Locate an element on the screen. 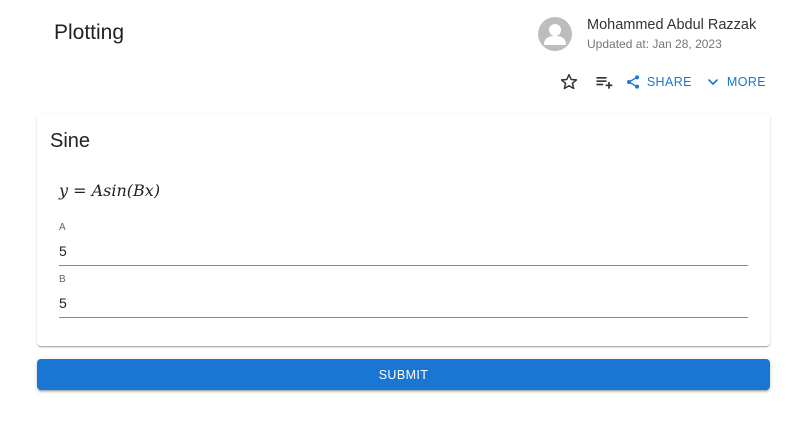 Image resolution: width=806 pixels, height=431 pixels. share-label: SHARE is located at coordinates (669, 82).